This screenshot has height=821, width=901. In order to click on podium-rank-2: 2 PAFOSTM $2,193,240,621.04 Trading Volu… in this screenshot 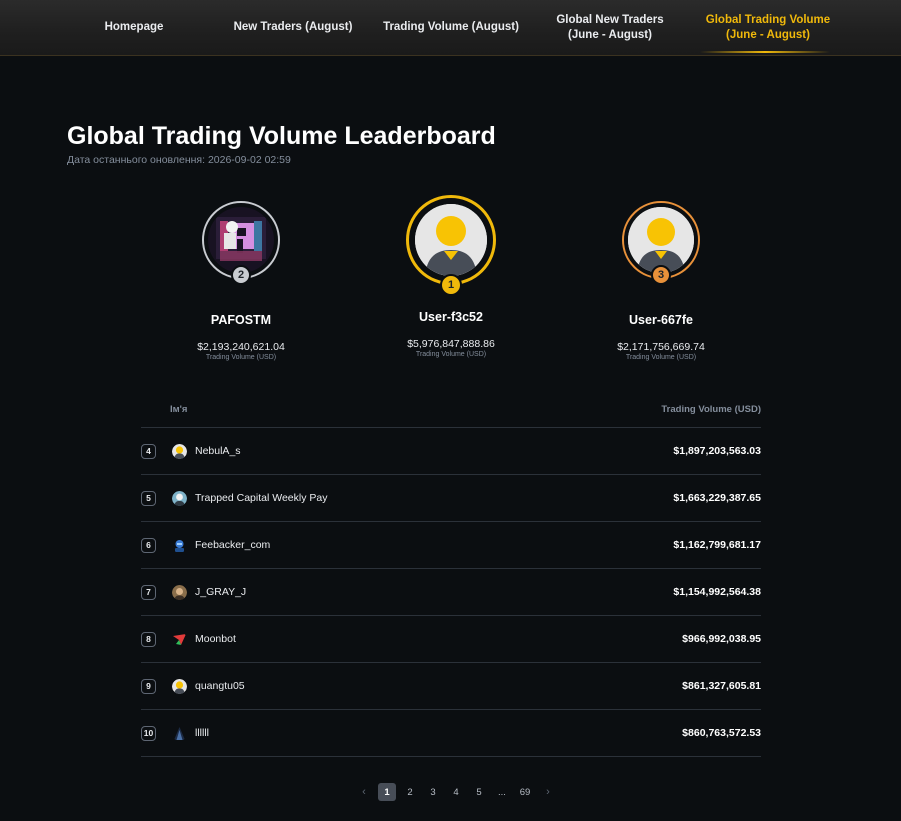, I will do `click(241, 278)`.